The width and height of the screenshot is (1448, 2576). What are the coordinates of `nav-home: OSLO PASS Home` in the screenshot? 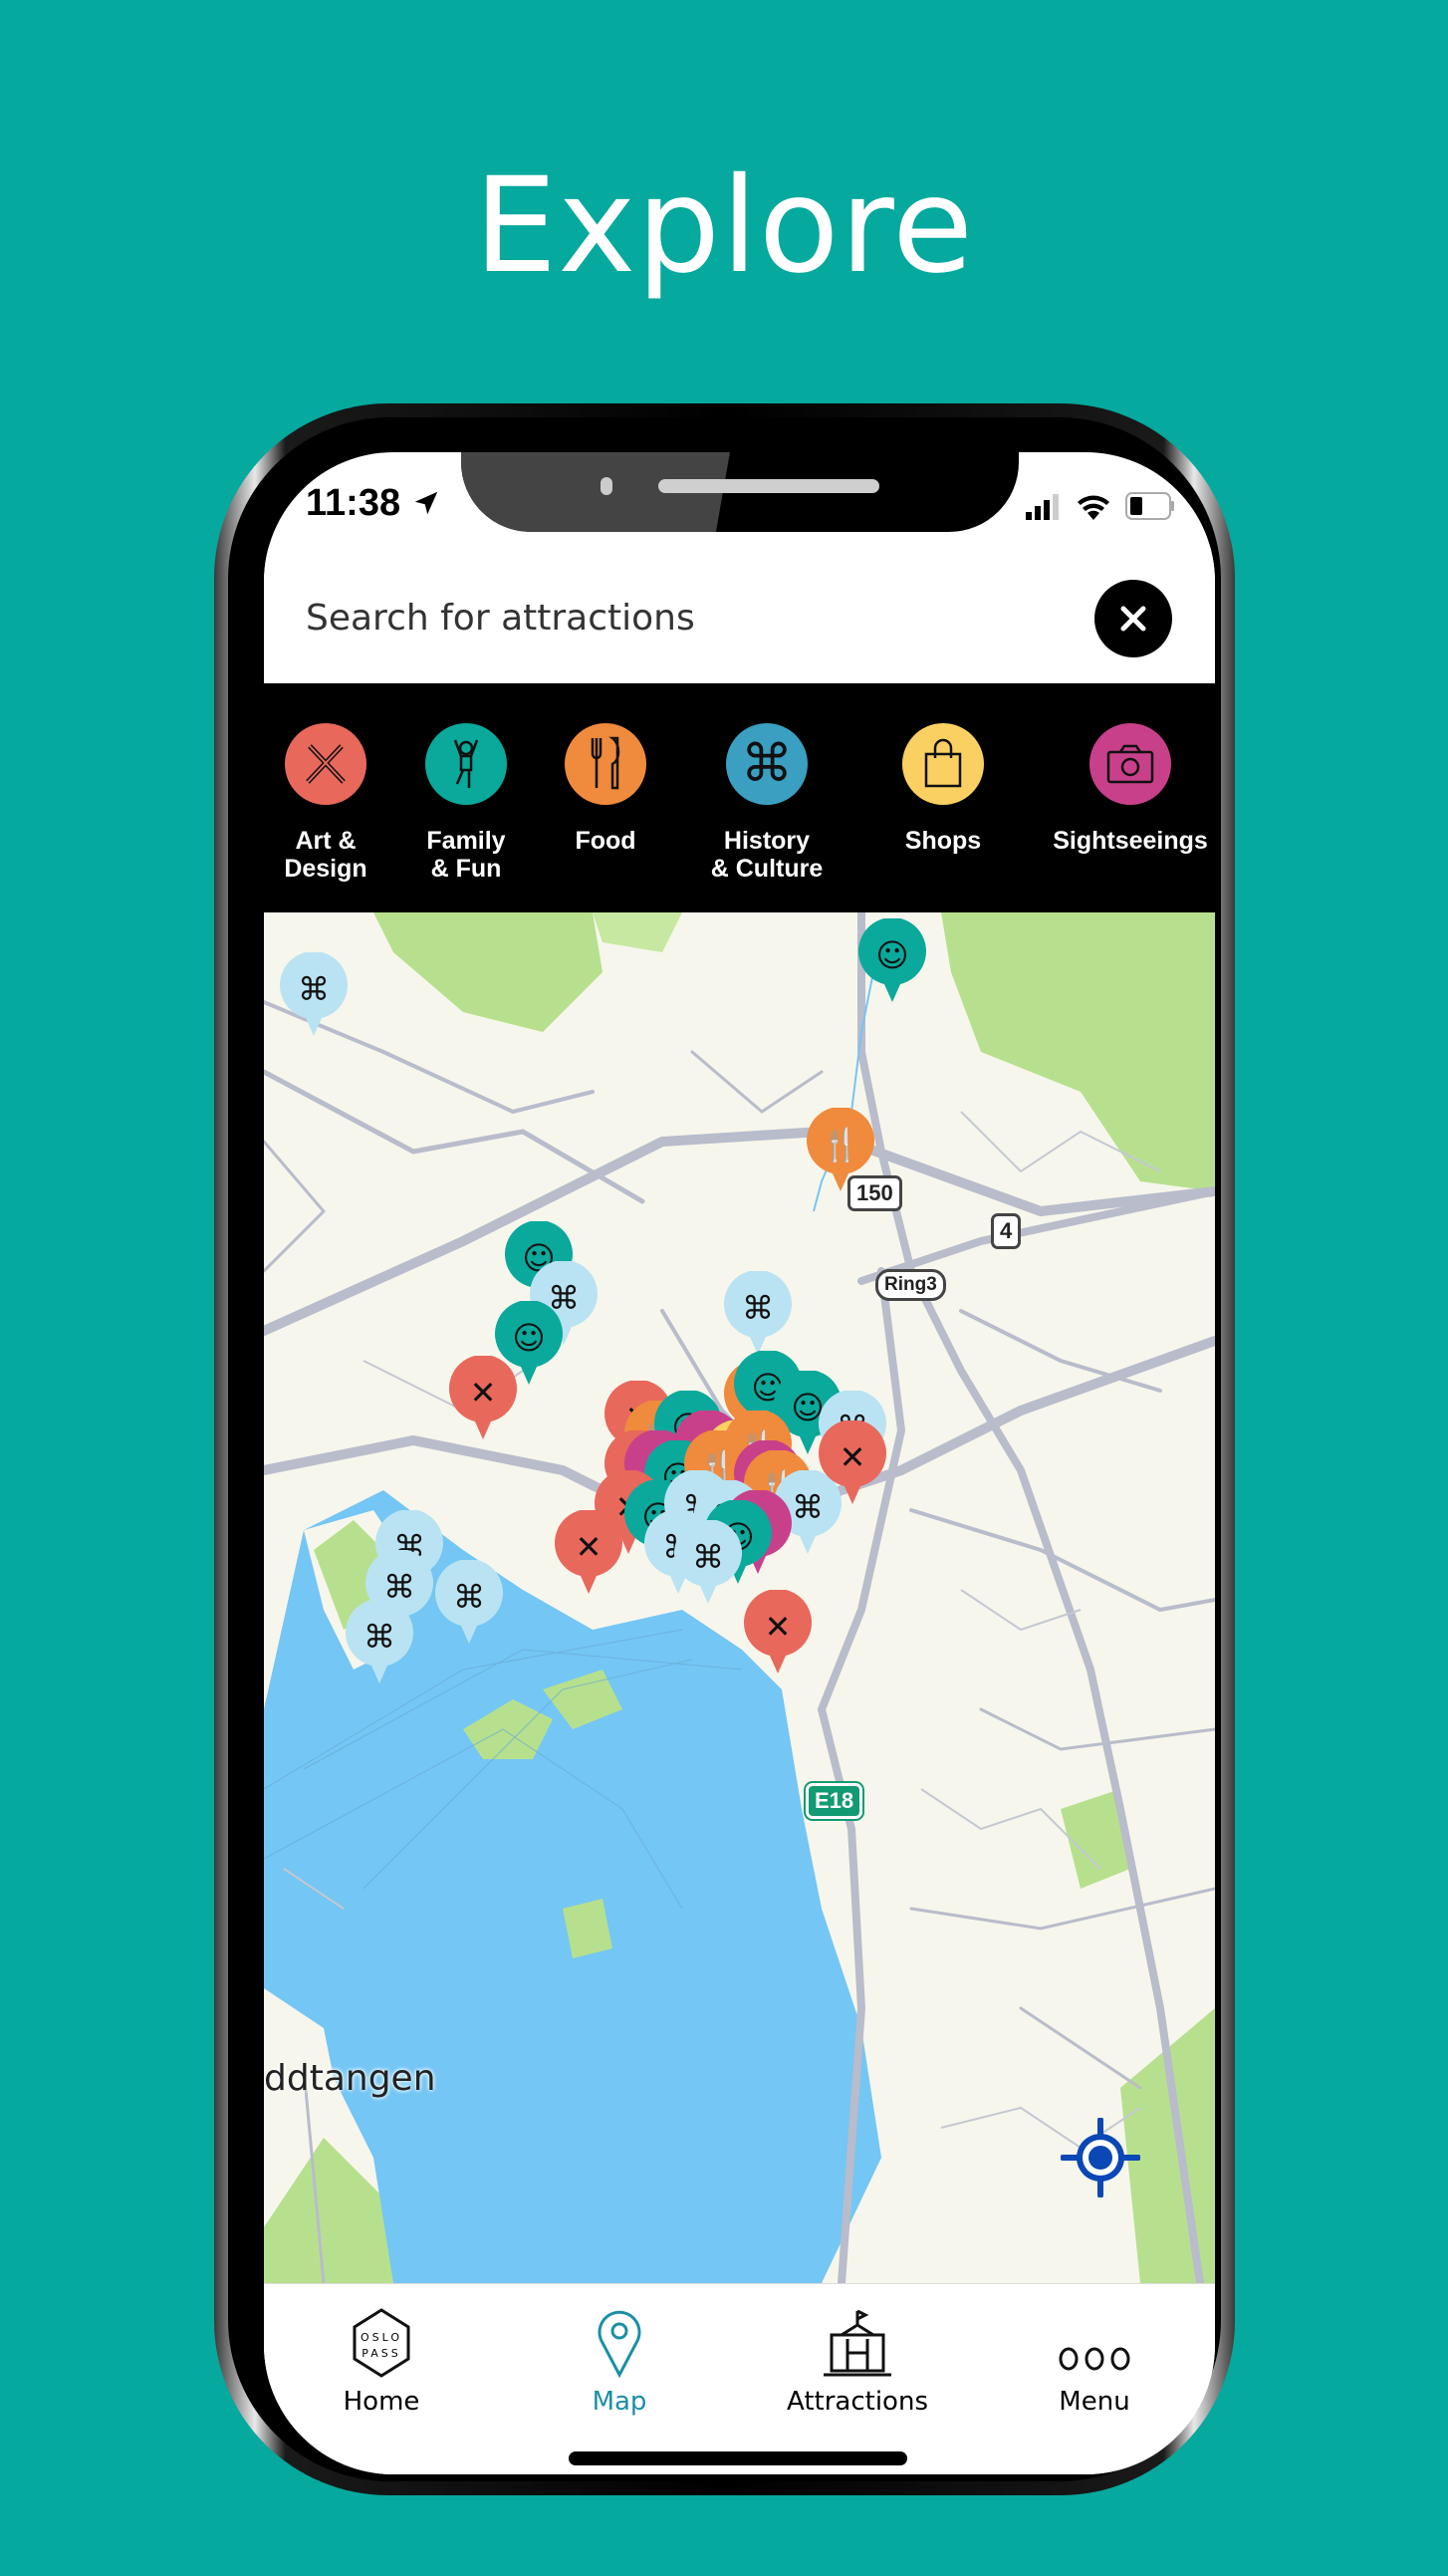 It's located at (382, 2358).